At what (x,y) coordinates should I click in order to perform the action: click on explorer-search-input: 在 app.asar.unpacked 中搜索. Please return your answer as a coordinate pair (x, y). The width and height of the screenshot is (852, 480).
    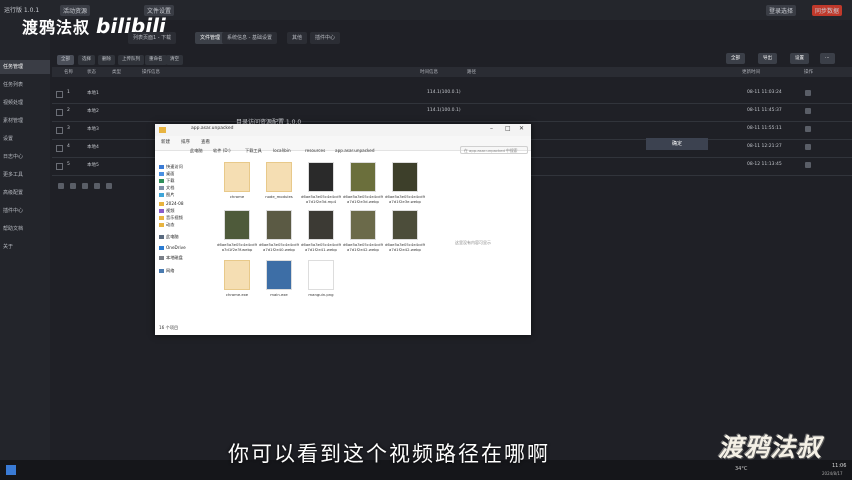
    Looking at the image, I should click on (494, 150).